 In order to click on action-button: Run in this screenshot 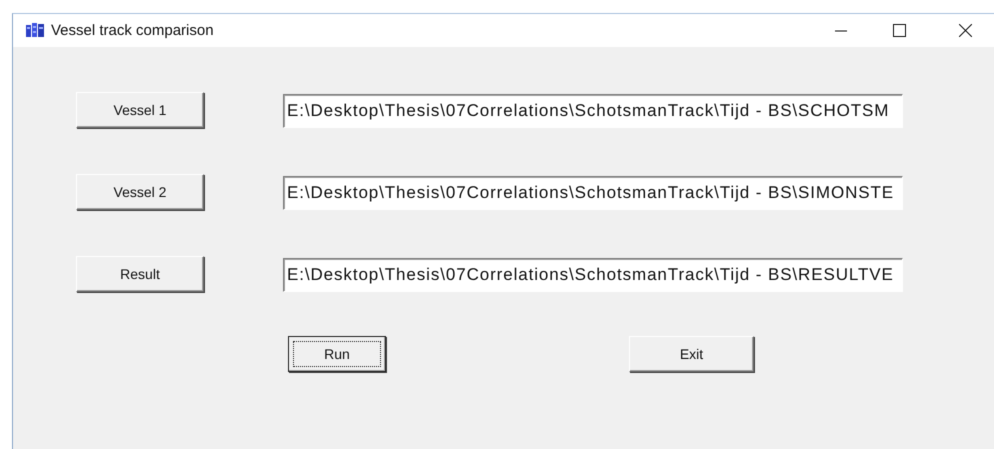, I will do `click(337, 354)`.